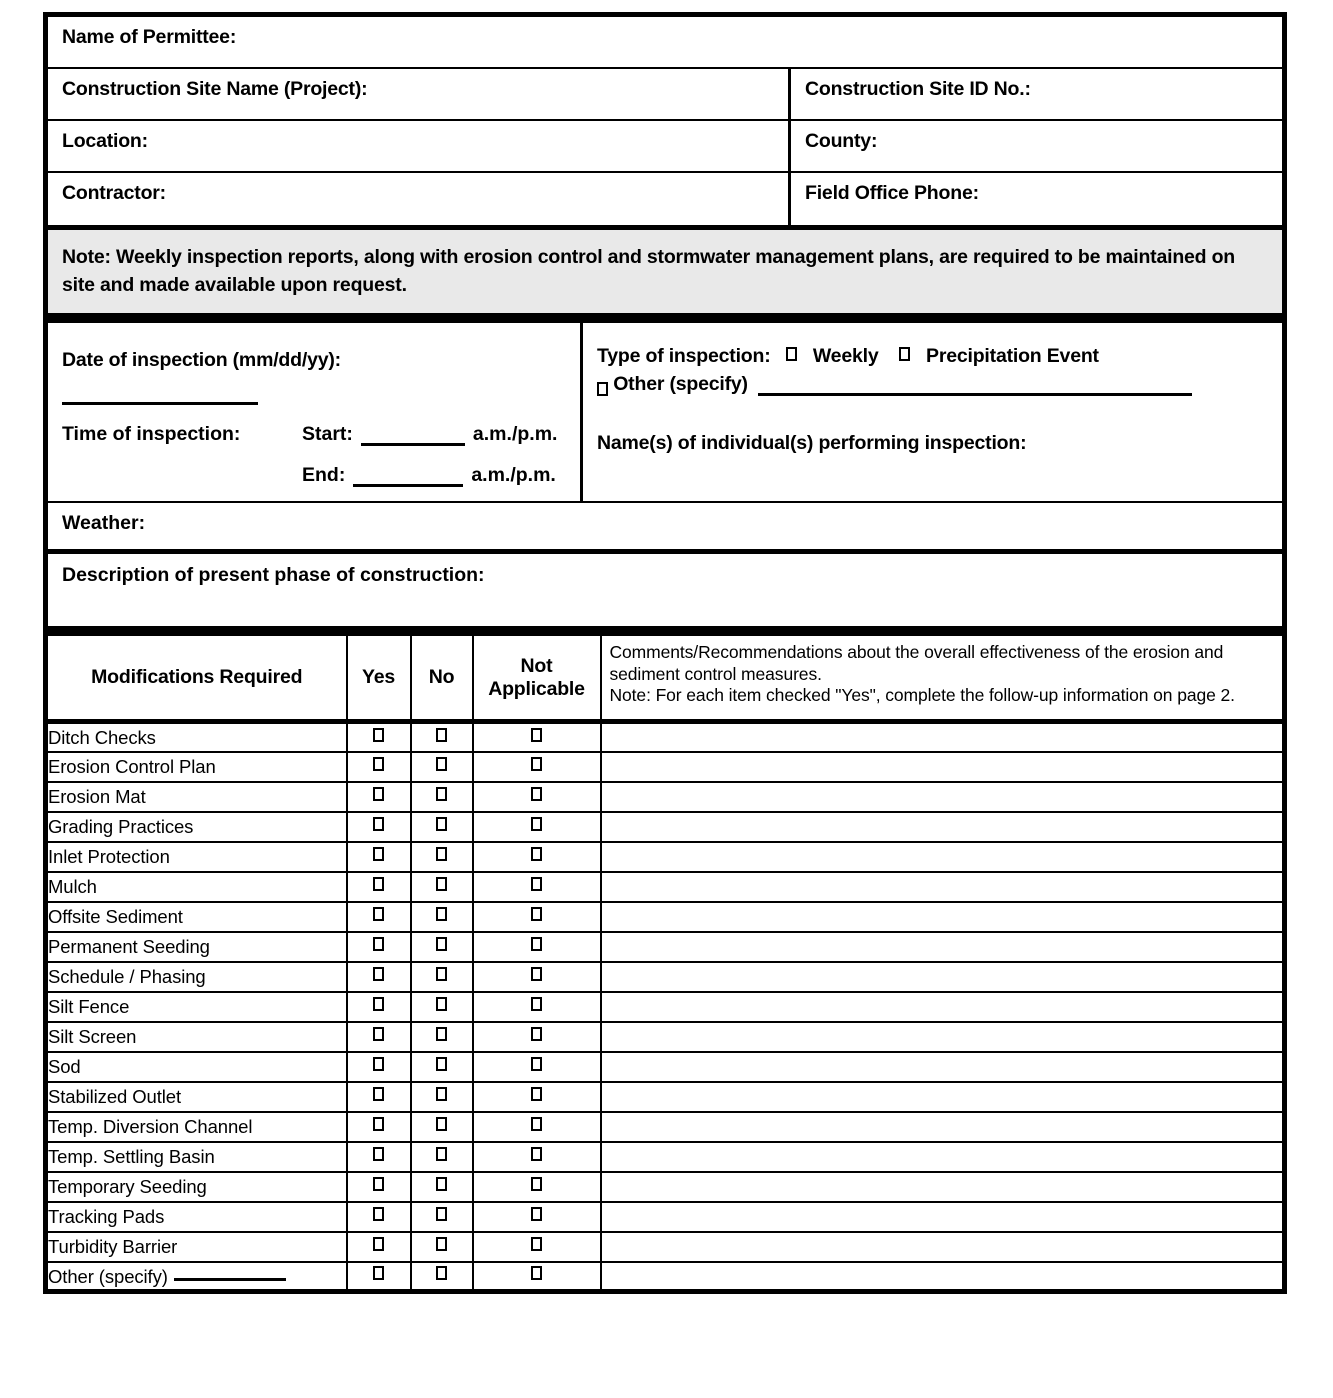  I want to click on other-specify-row-input-line, so click(229, 1273).